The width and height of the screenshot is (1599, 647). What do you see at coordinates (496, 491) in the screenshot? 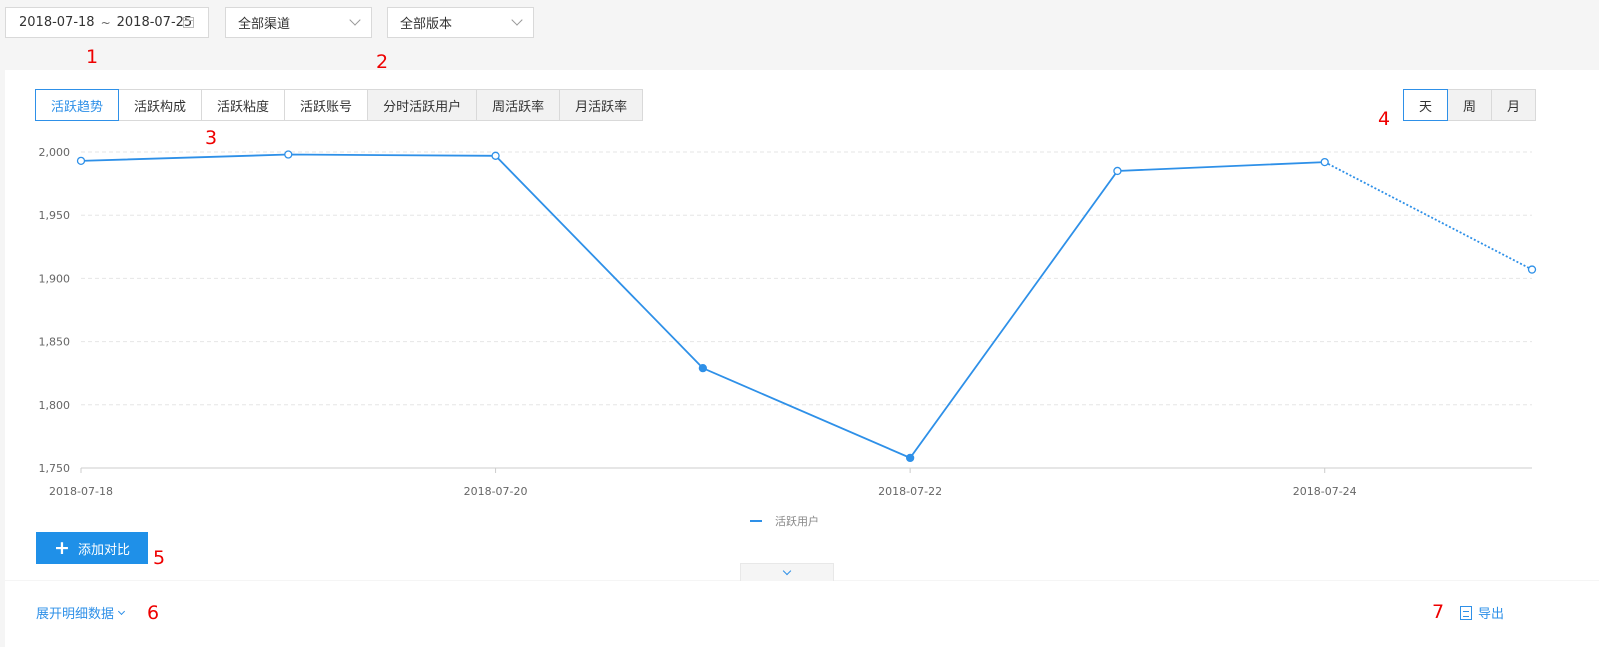
I see `x-tick-label: 2018-07-20` at bounding box center [496, 491].